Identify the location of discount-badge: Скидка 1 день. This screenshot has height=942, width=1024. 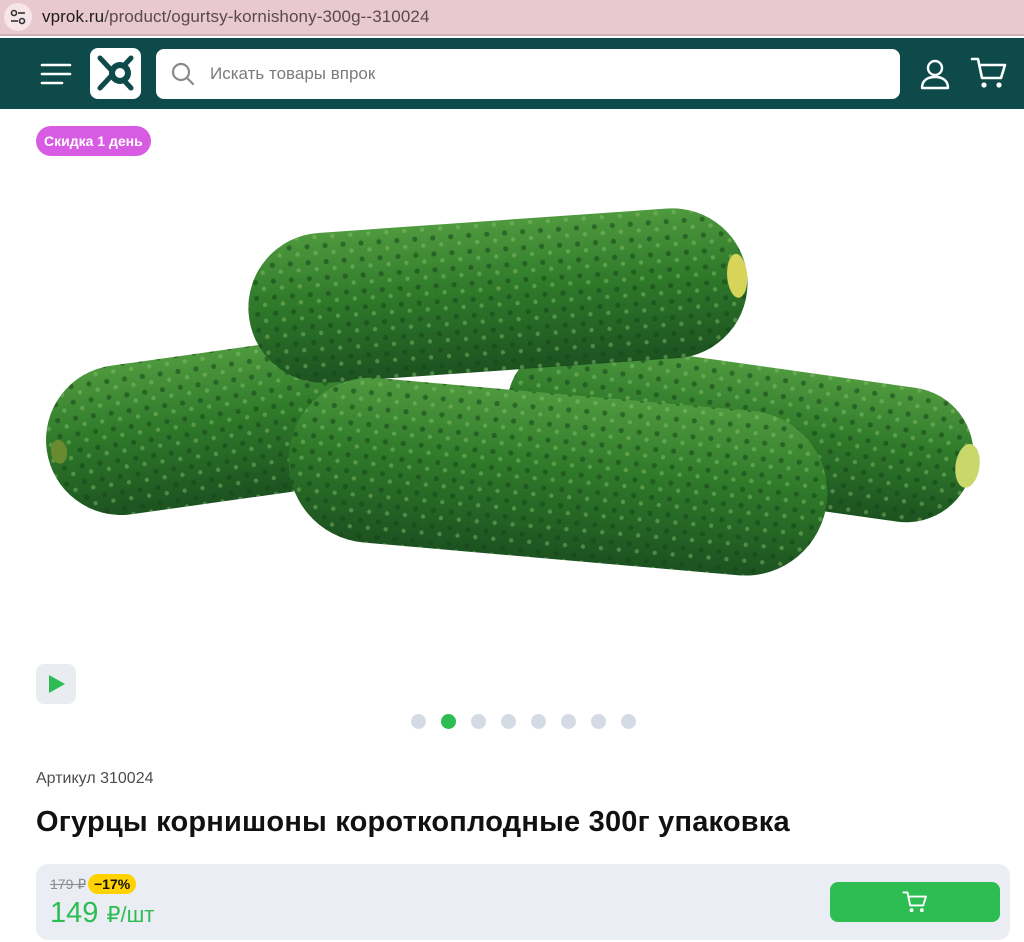
(93, 141).